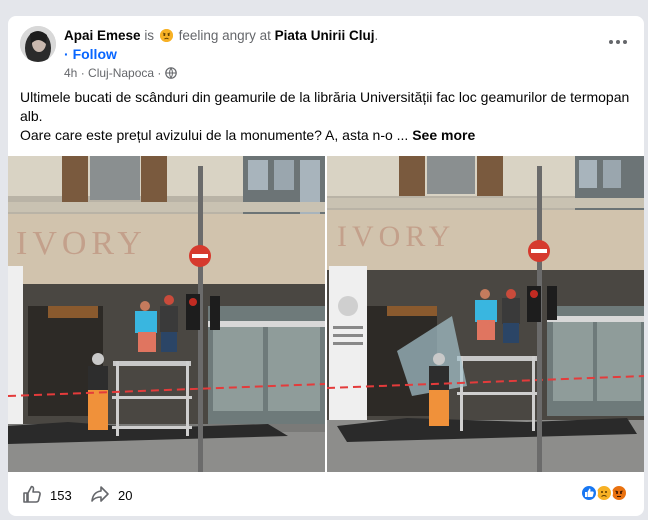 The height and width of the screenshot is (520, 648). What do you see at coordinates (102, 35) in the screenshot?
I see `author-name: Apai Emese` at bounding box center [102, 35].